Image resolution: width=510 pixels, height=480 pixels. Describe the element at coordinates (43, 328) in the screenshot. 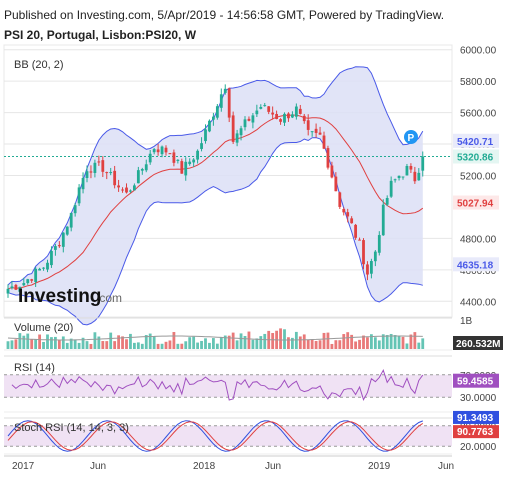

I see `volume-indicator-label: Volume (20)` at that location.